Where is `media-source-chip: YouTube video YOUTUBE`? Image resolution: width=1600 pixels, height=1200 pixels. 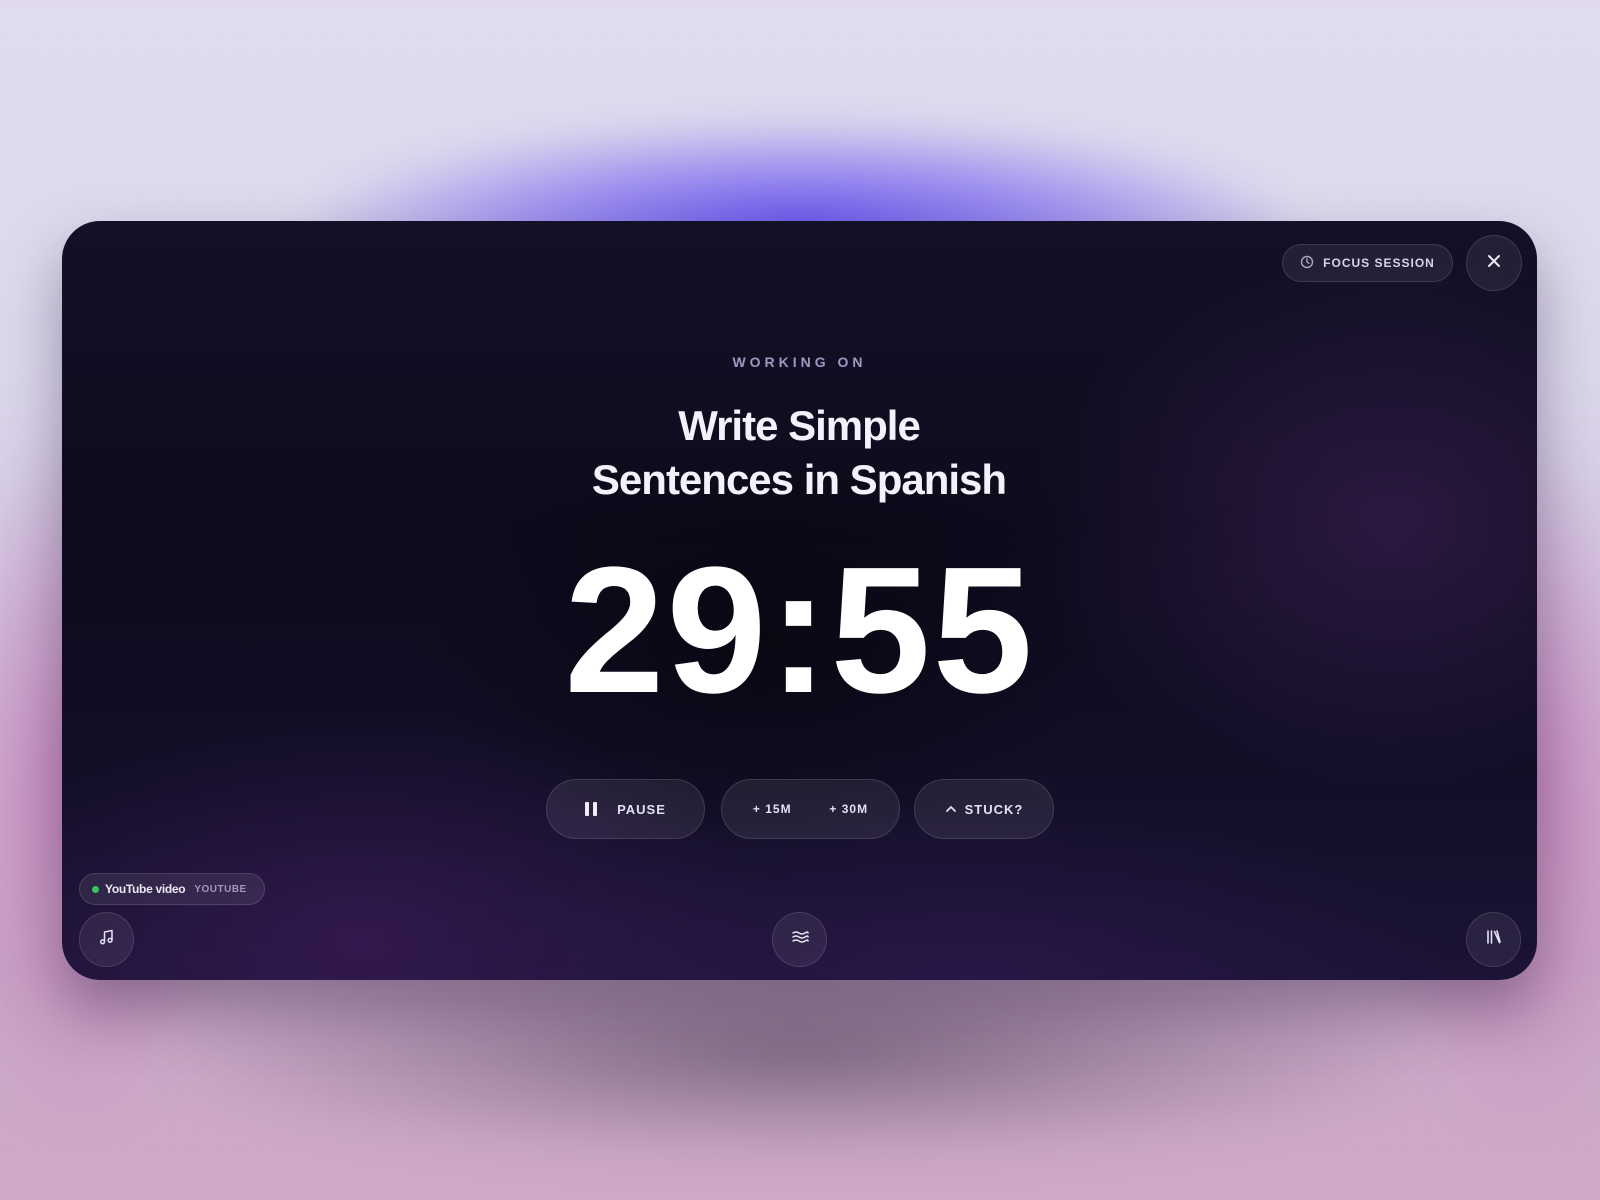
media-source-chip: YouTube video YOUTUBE is located at coordinates (172, 889).